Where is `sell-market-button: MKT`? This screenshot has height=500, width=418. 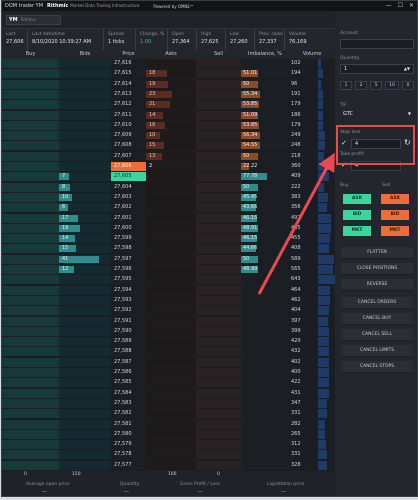
sell-market-button: MKT is located at coordinates (395, 231).